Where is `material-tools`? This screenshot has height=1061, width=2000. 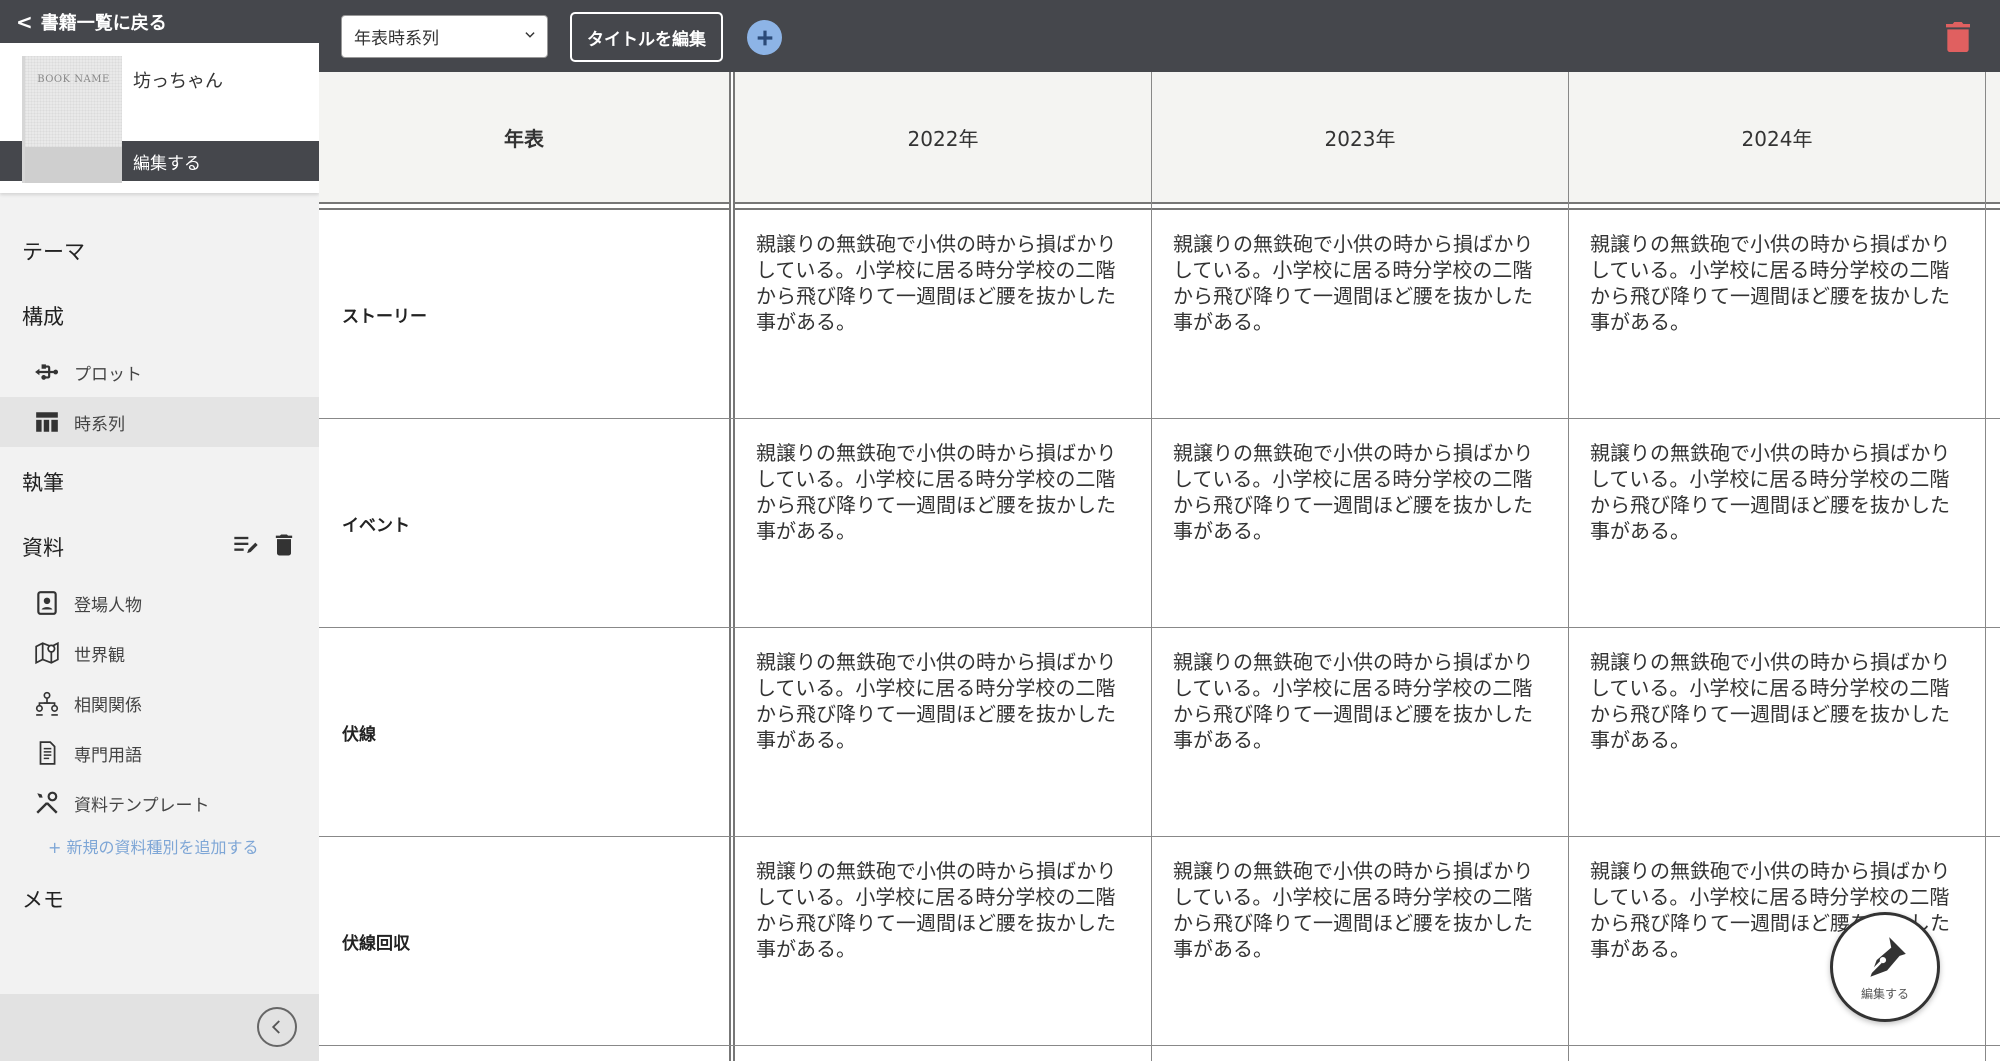 material-tools is located at coordinates (265, 545).